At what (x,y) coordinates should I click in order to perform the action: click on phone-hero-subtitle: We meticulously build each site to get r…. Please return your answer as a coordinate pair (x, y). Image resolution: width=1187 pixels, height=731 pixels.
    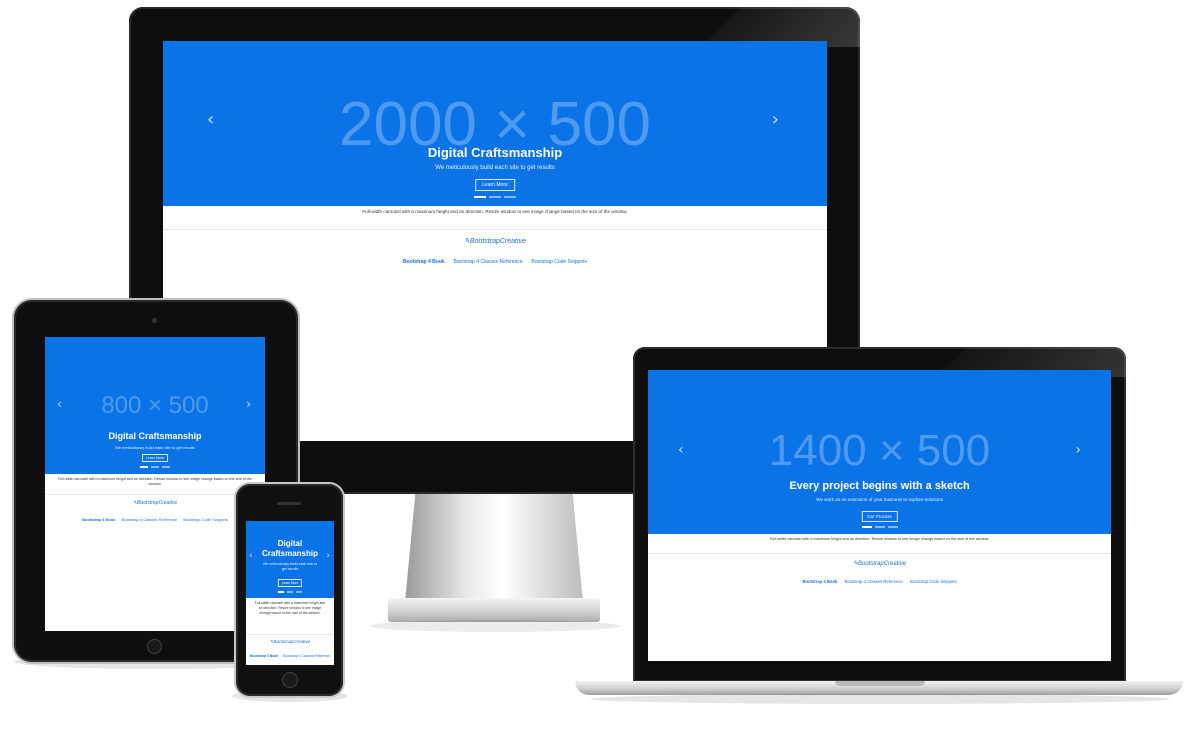
    Looking at the image, I should click on (290, 566).